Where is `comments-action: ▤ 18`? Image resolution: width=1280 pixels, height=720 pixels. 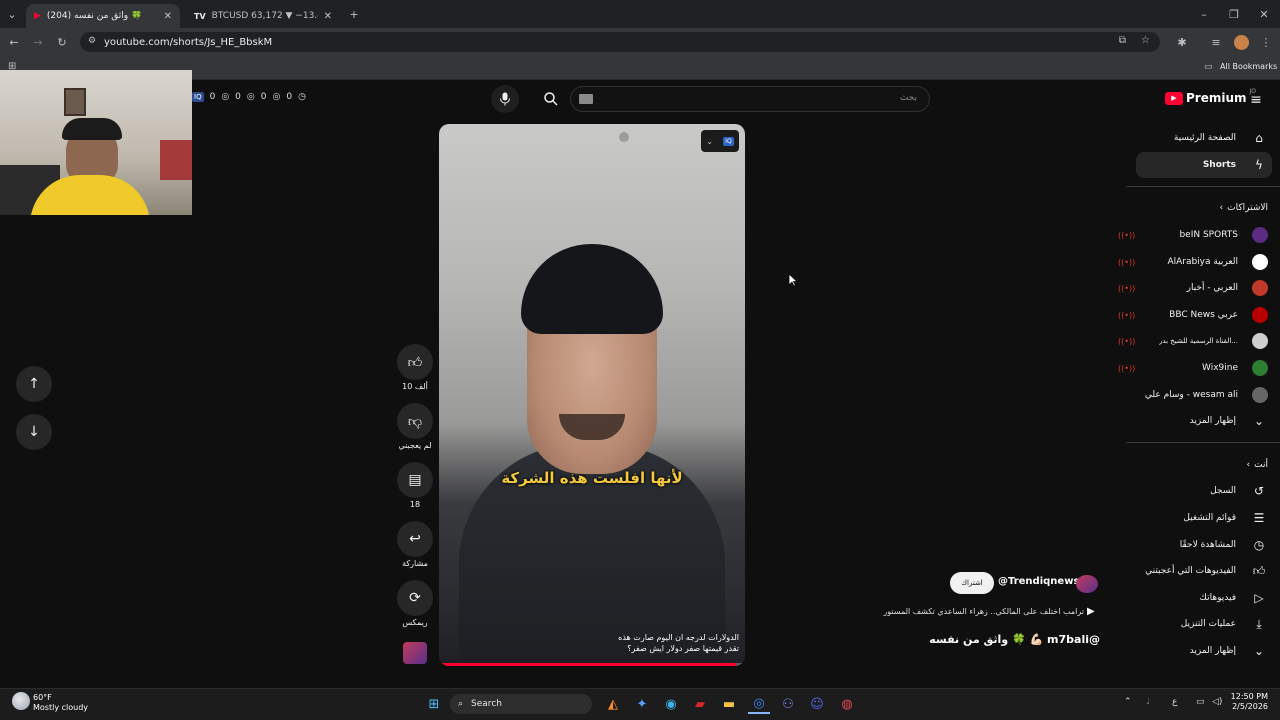
comments-action: ▤ 18 is located at coordinates (415, 485).